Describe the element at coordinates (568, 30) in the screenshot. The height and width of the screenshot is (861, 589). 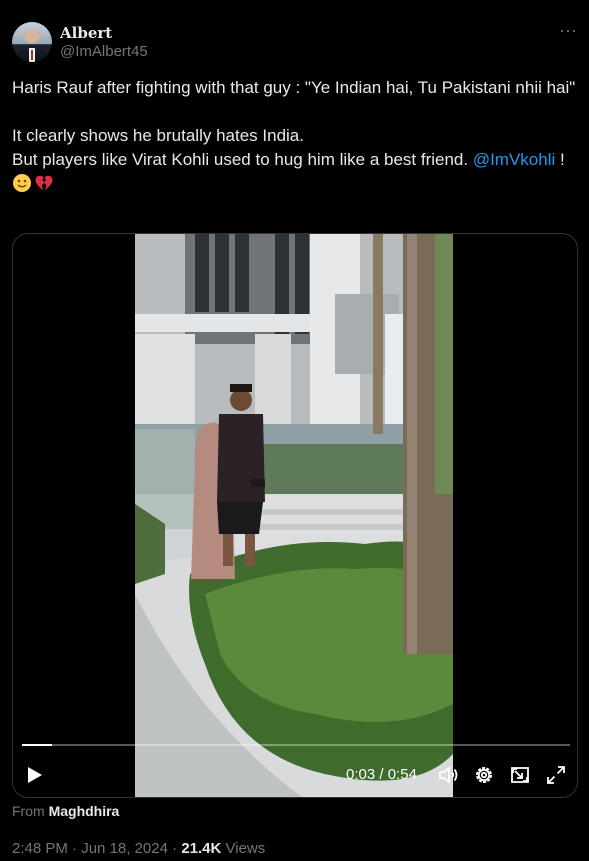
I see `more-options-icon: ···` at that location.